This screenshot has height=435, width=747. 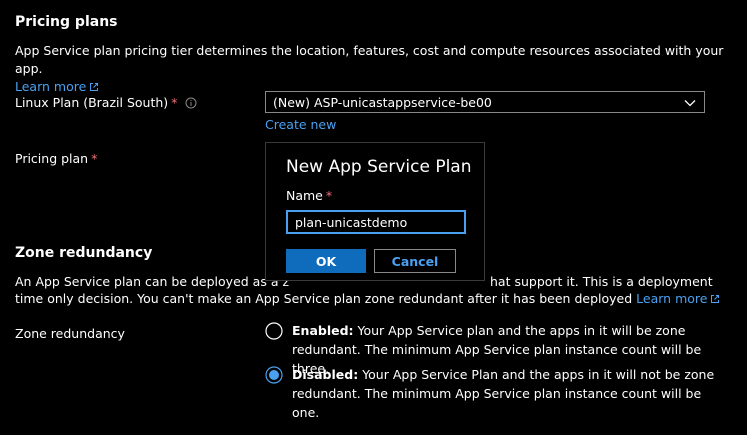 I want to click on linux-plan-label: Linux Plan (Brazil South) *, so click(x=106, y=102).